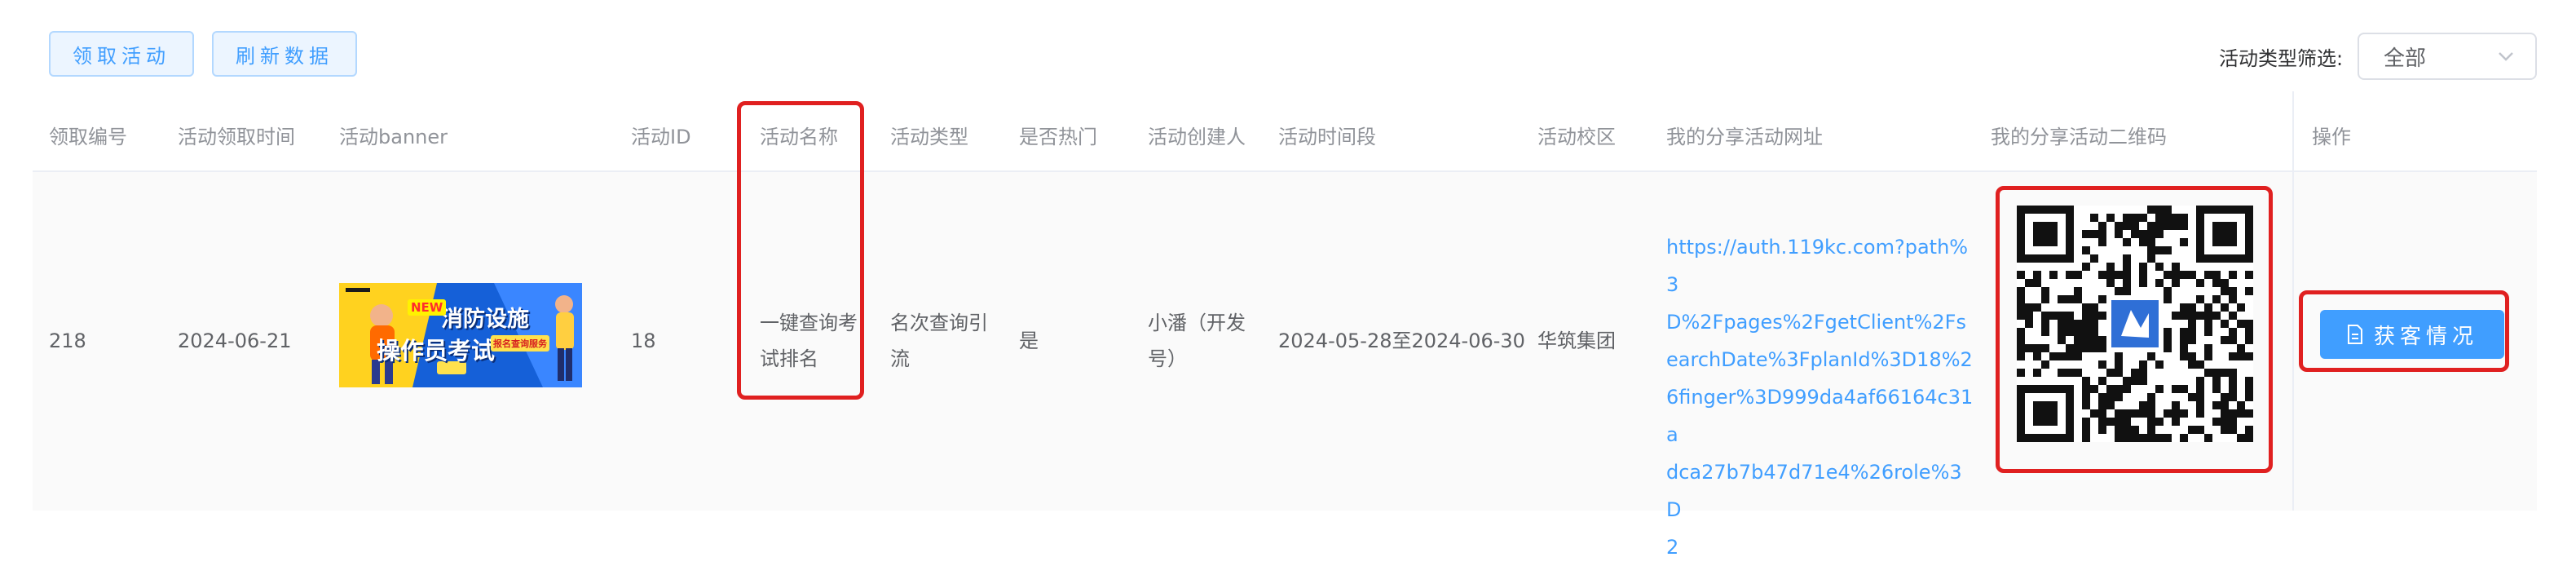 Image resolution: width=2576 pixels, height=566 pixels. What do you see at coordinates (2281, 59) in the screenshot?
I see `activity-type-filter-label: 活动类型筛选:` at bounding box center [2281, 59].